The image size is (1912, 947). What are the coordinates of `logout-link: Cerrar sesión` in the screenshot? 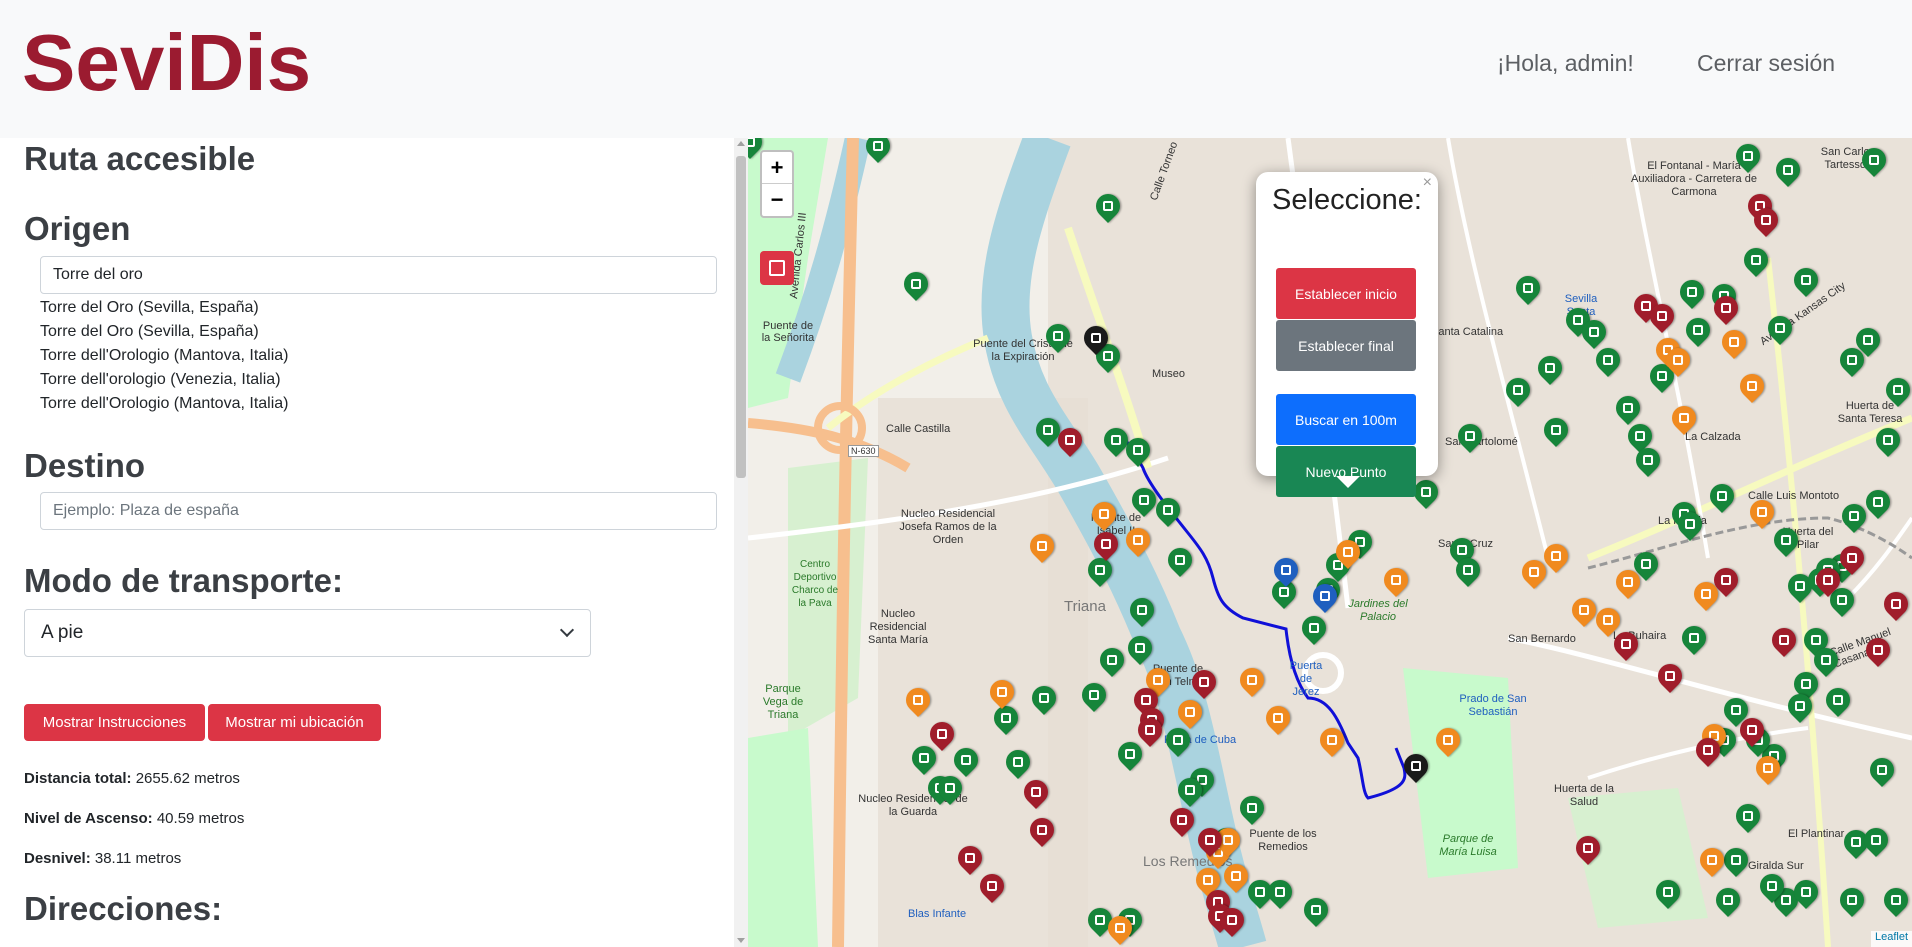 It's located at (1766, 63).